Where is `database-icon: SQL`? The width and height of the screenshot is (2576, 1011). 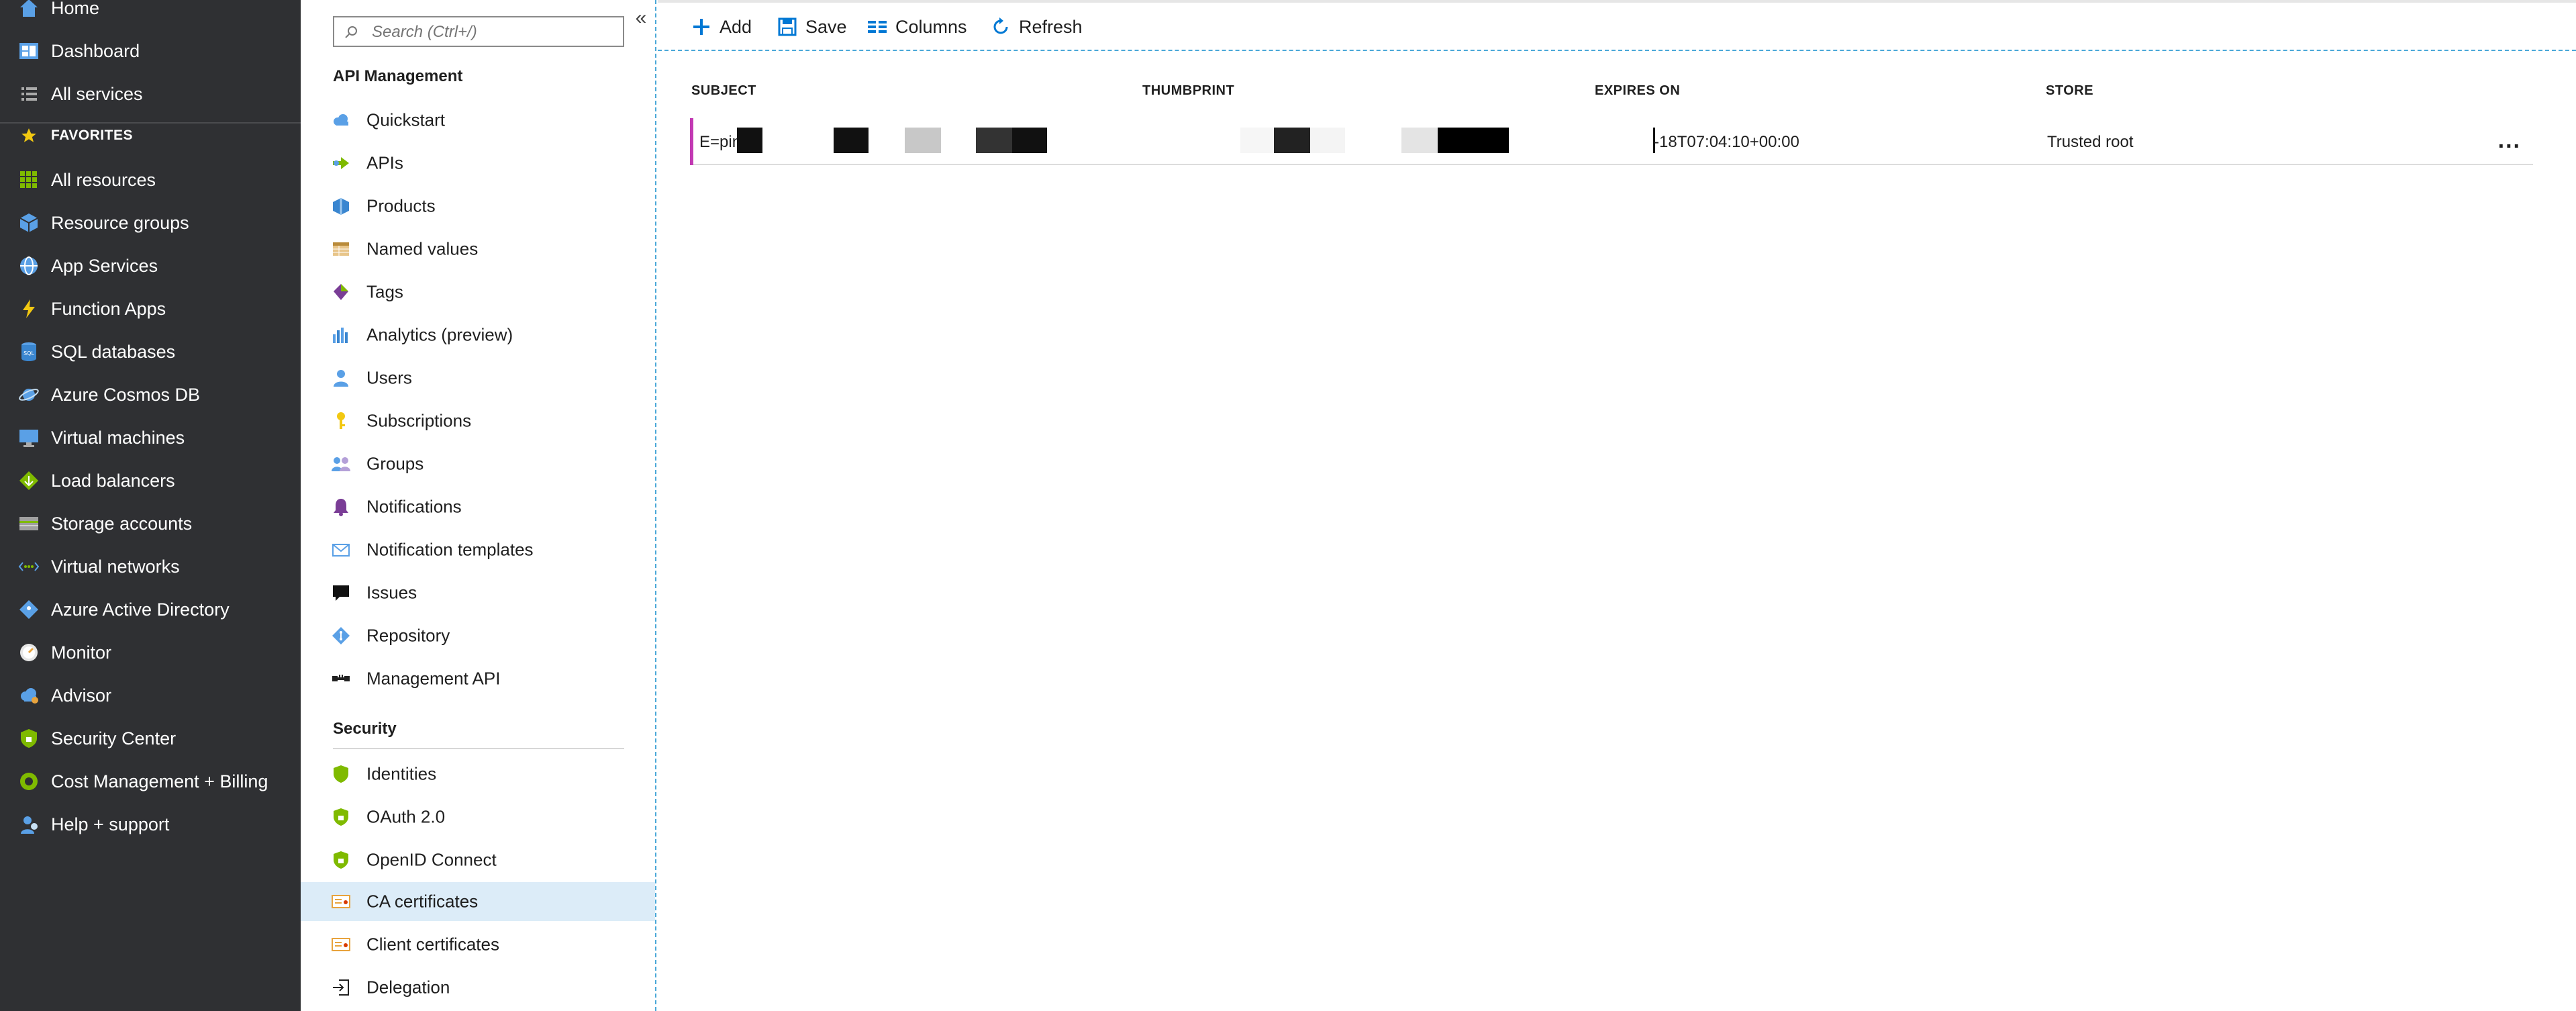
database-icon: SQL is located at coordinates (29, 352).